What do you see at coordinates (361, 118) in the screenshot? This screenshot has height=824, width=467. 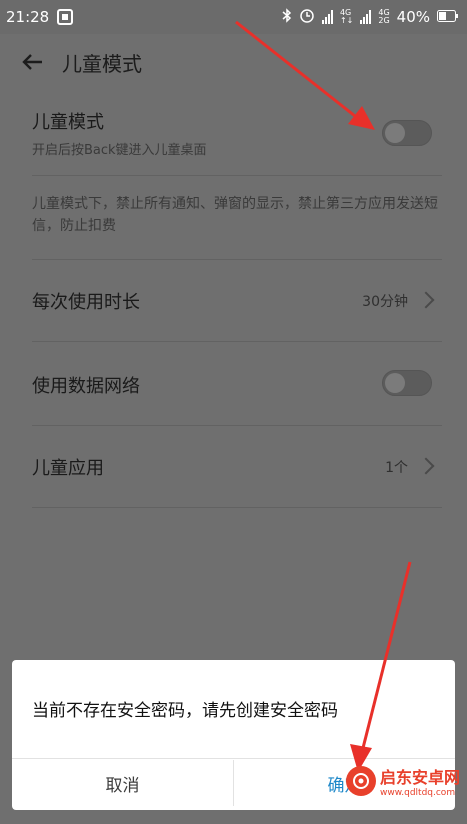 I see `arrow-head-top` at bounding box center [361, 118].